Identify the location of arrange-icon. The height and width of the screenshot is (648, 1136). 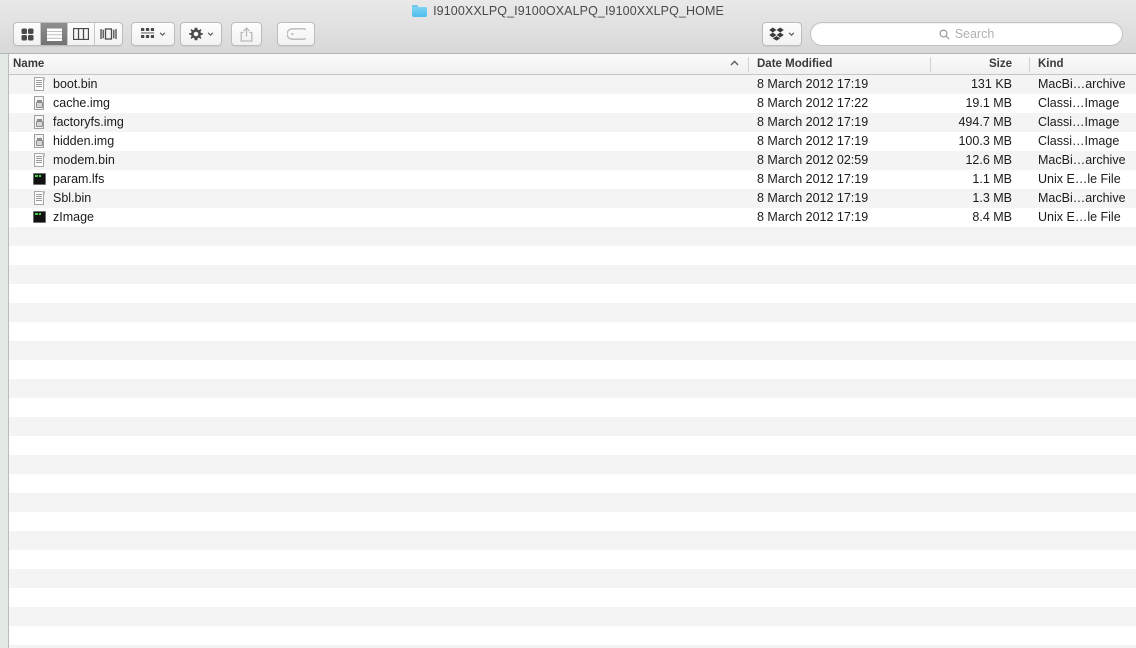
(147, 33).